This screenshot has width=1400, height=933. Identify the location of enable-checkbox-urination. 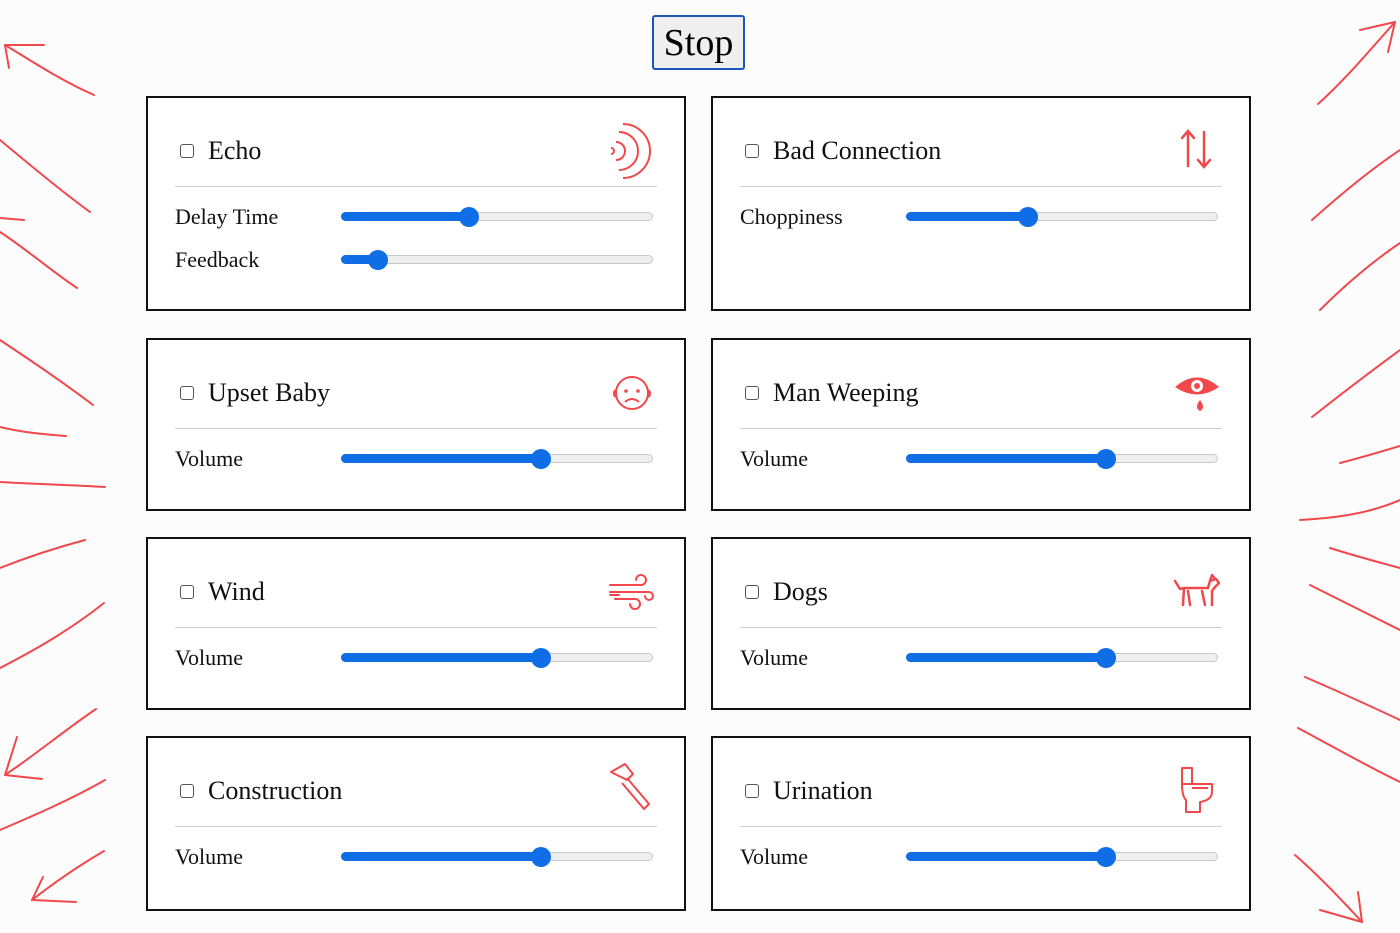
(752, 791).